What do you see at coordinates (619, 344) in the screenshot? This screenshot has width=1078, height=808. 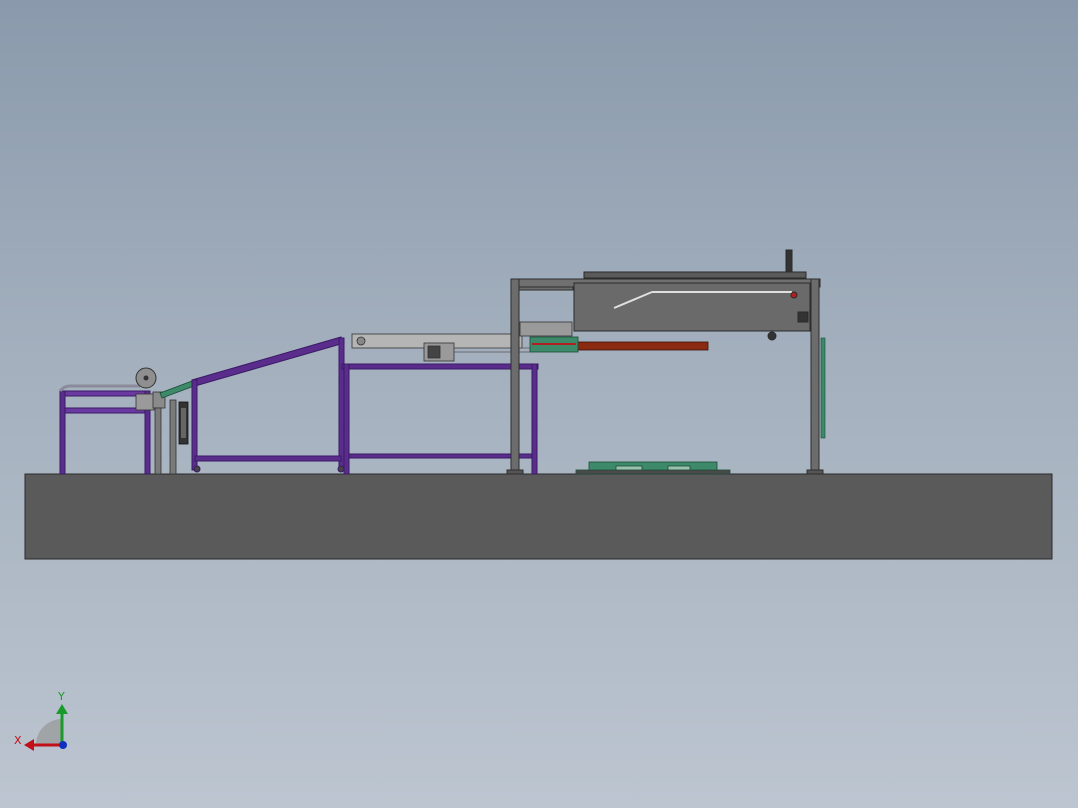 I see `output-belt` at bounding box center [619, 344].